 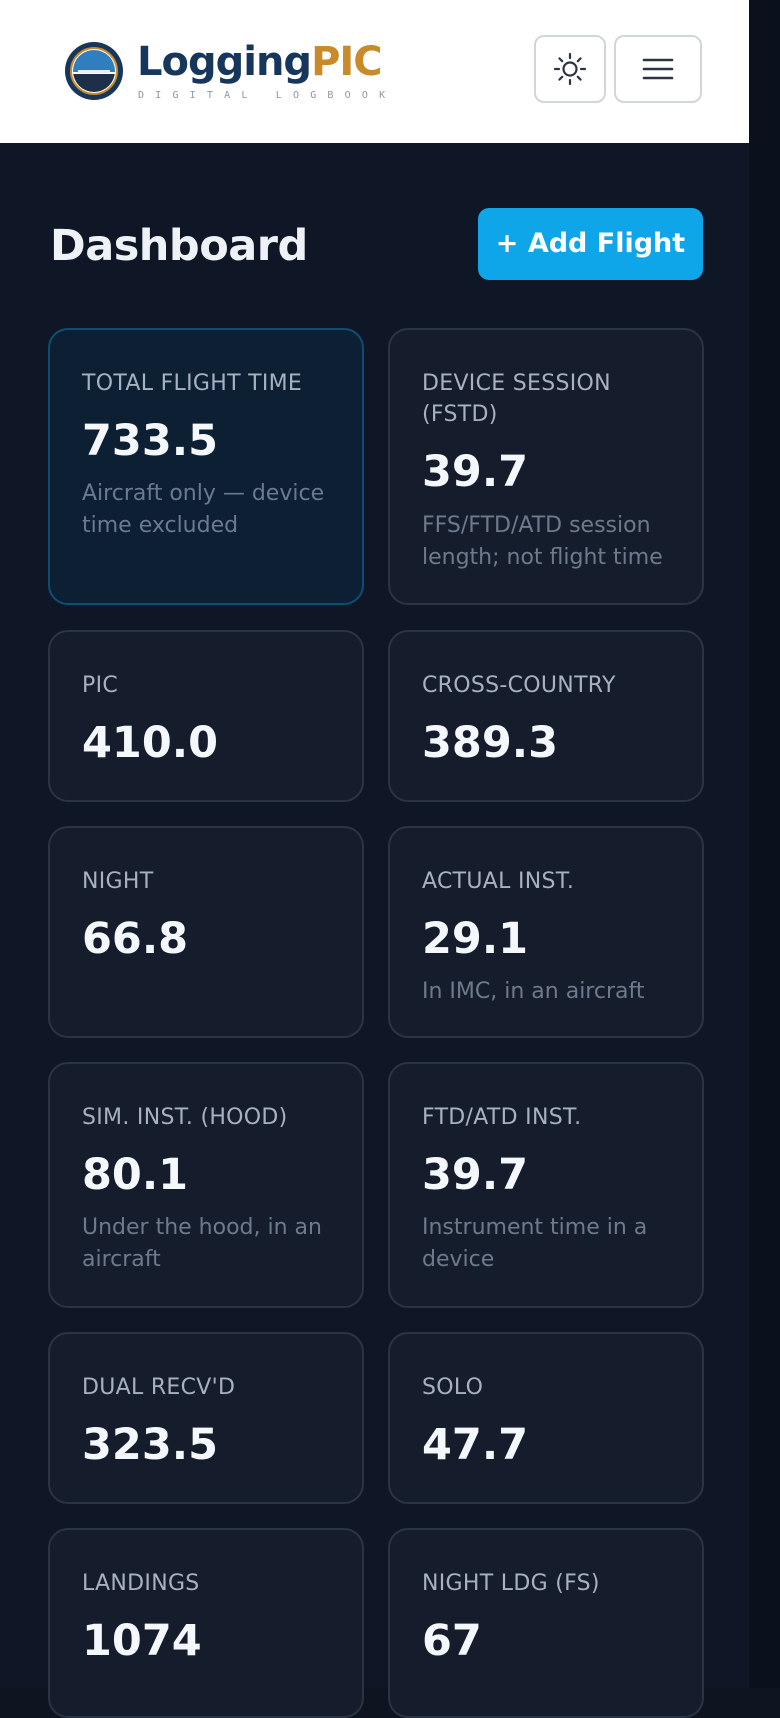 I want to click on add-flight-button: + Add Flight, so click(x=590, y=244).